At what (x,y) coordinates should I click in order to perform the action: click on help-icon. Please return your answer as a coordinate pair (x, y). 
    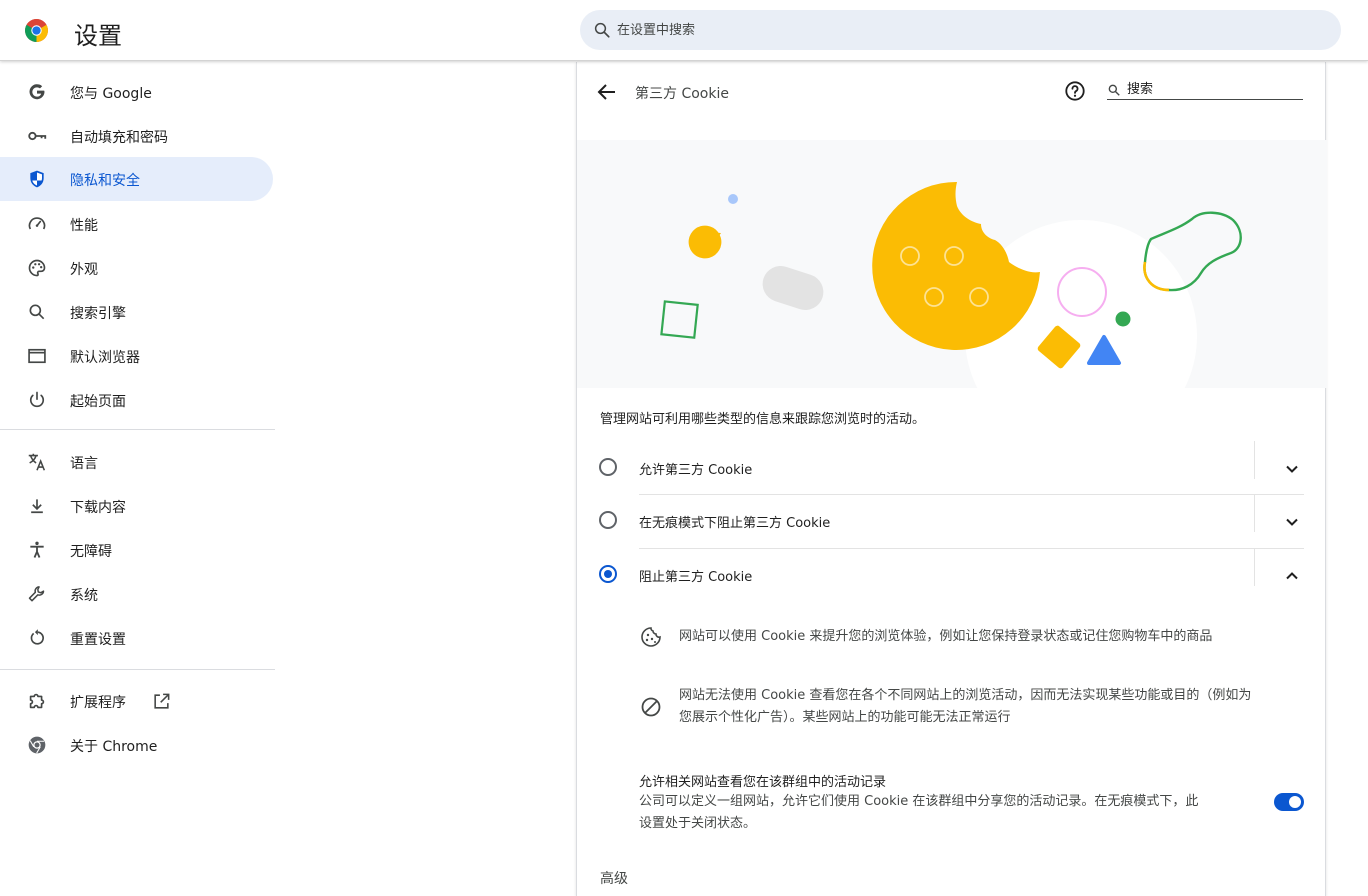
    Looking at the image, I should click on (1075, 91).